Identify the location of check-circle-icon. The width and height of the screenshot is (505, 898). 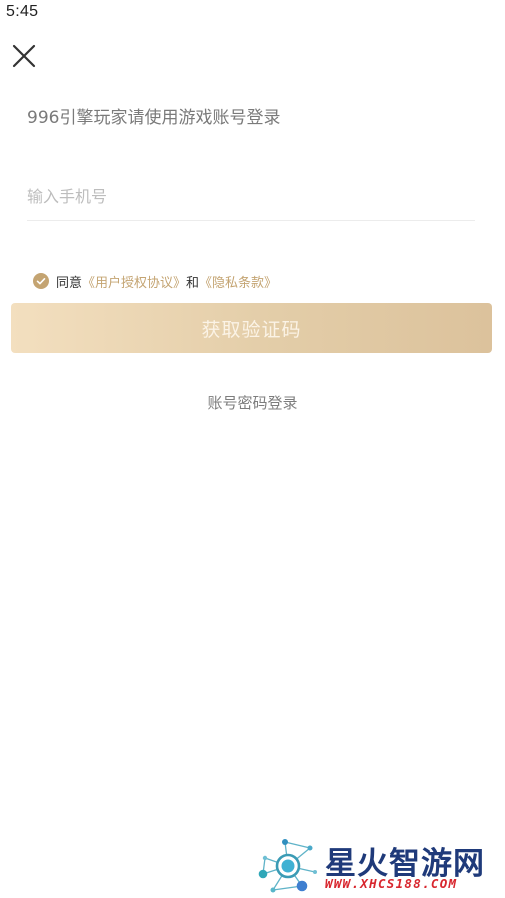
(41, 281).